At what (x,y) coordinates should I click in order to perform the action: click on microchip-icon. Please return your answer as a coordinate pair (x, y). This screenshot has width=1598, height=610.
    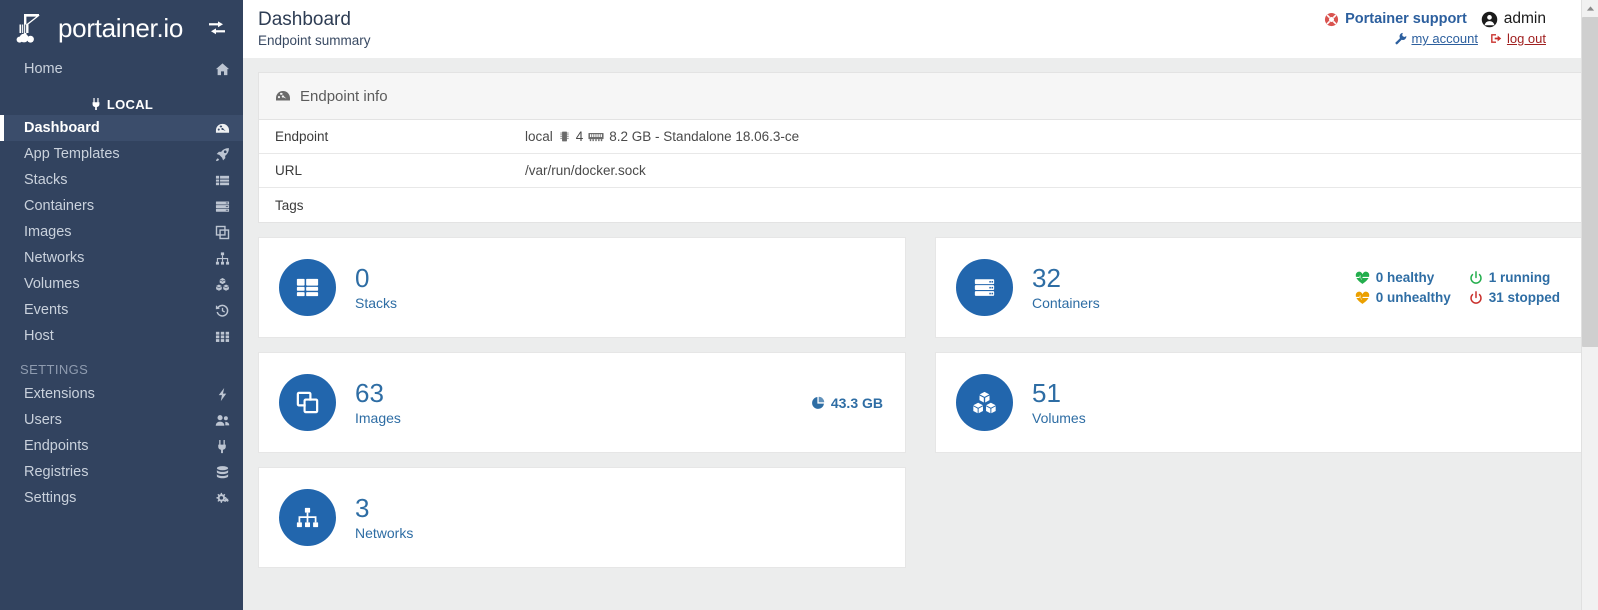
    Looking at the image, I should click on (564, 136).